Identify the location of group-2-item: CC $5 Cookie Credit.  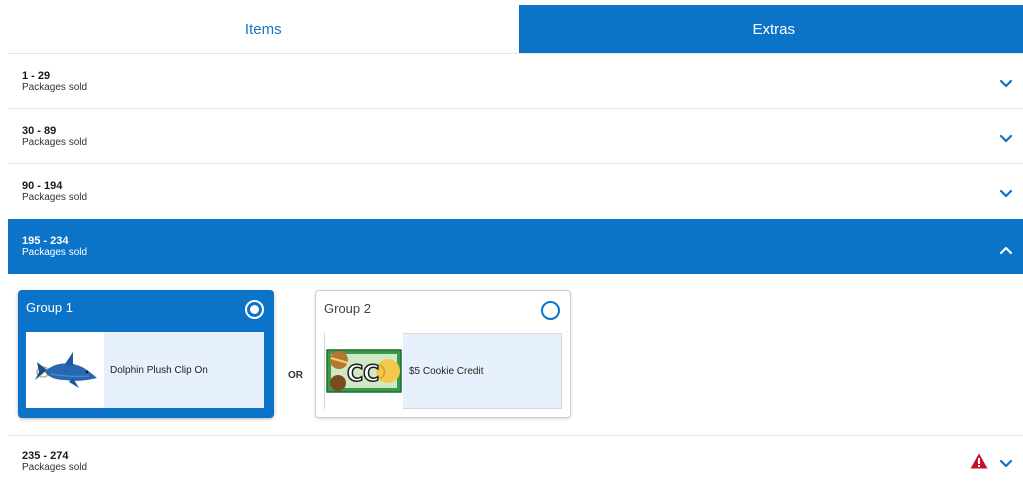
(443, 371).